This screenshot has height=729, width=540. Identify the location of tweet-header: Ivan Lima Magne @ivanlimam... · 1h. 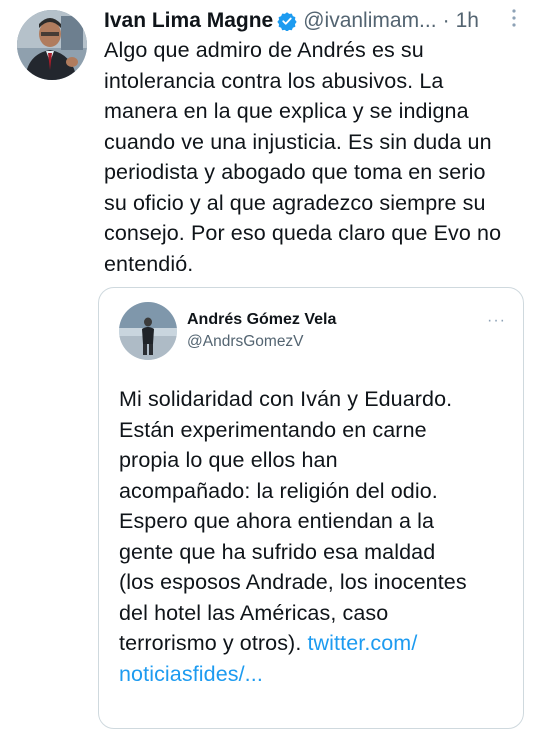
(314, 21).